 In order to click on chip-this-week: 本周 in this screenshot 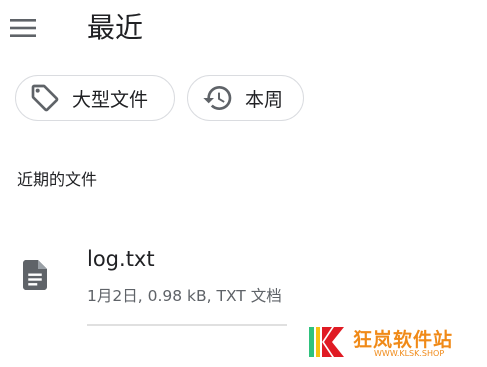, I will do `click(245, 98)`.